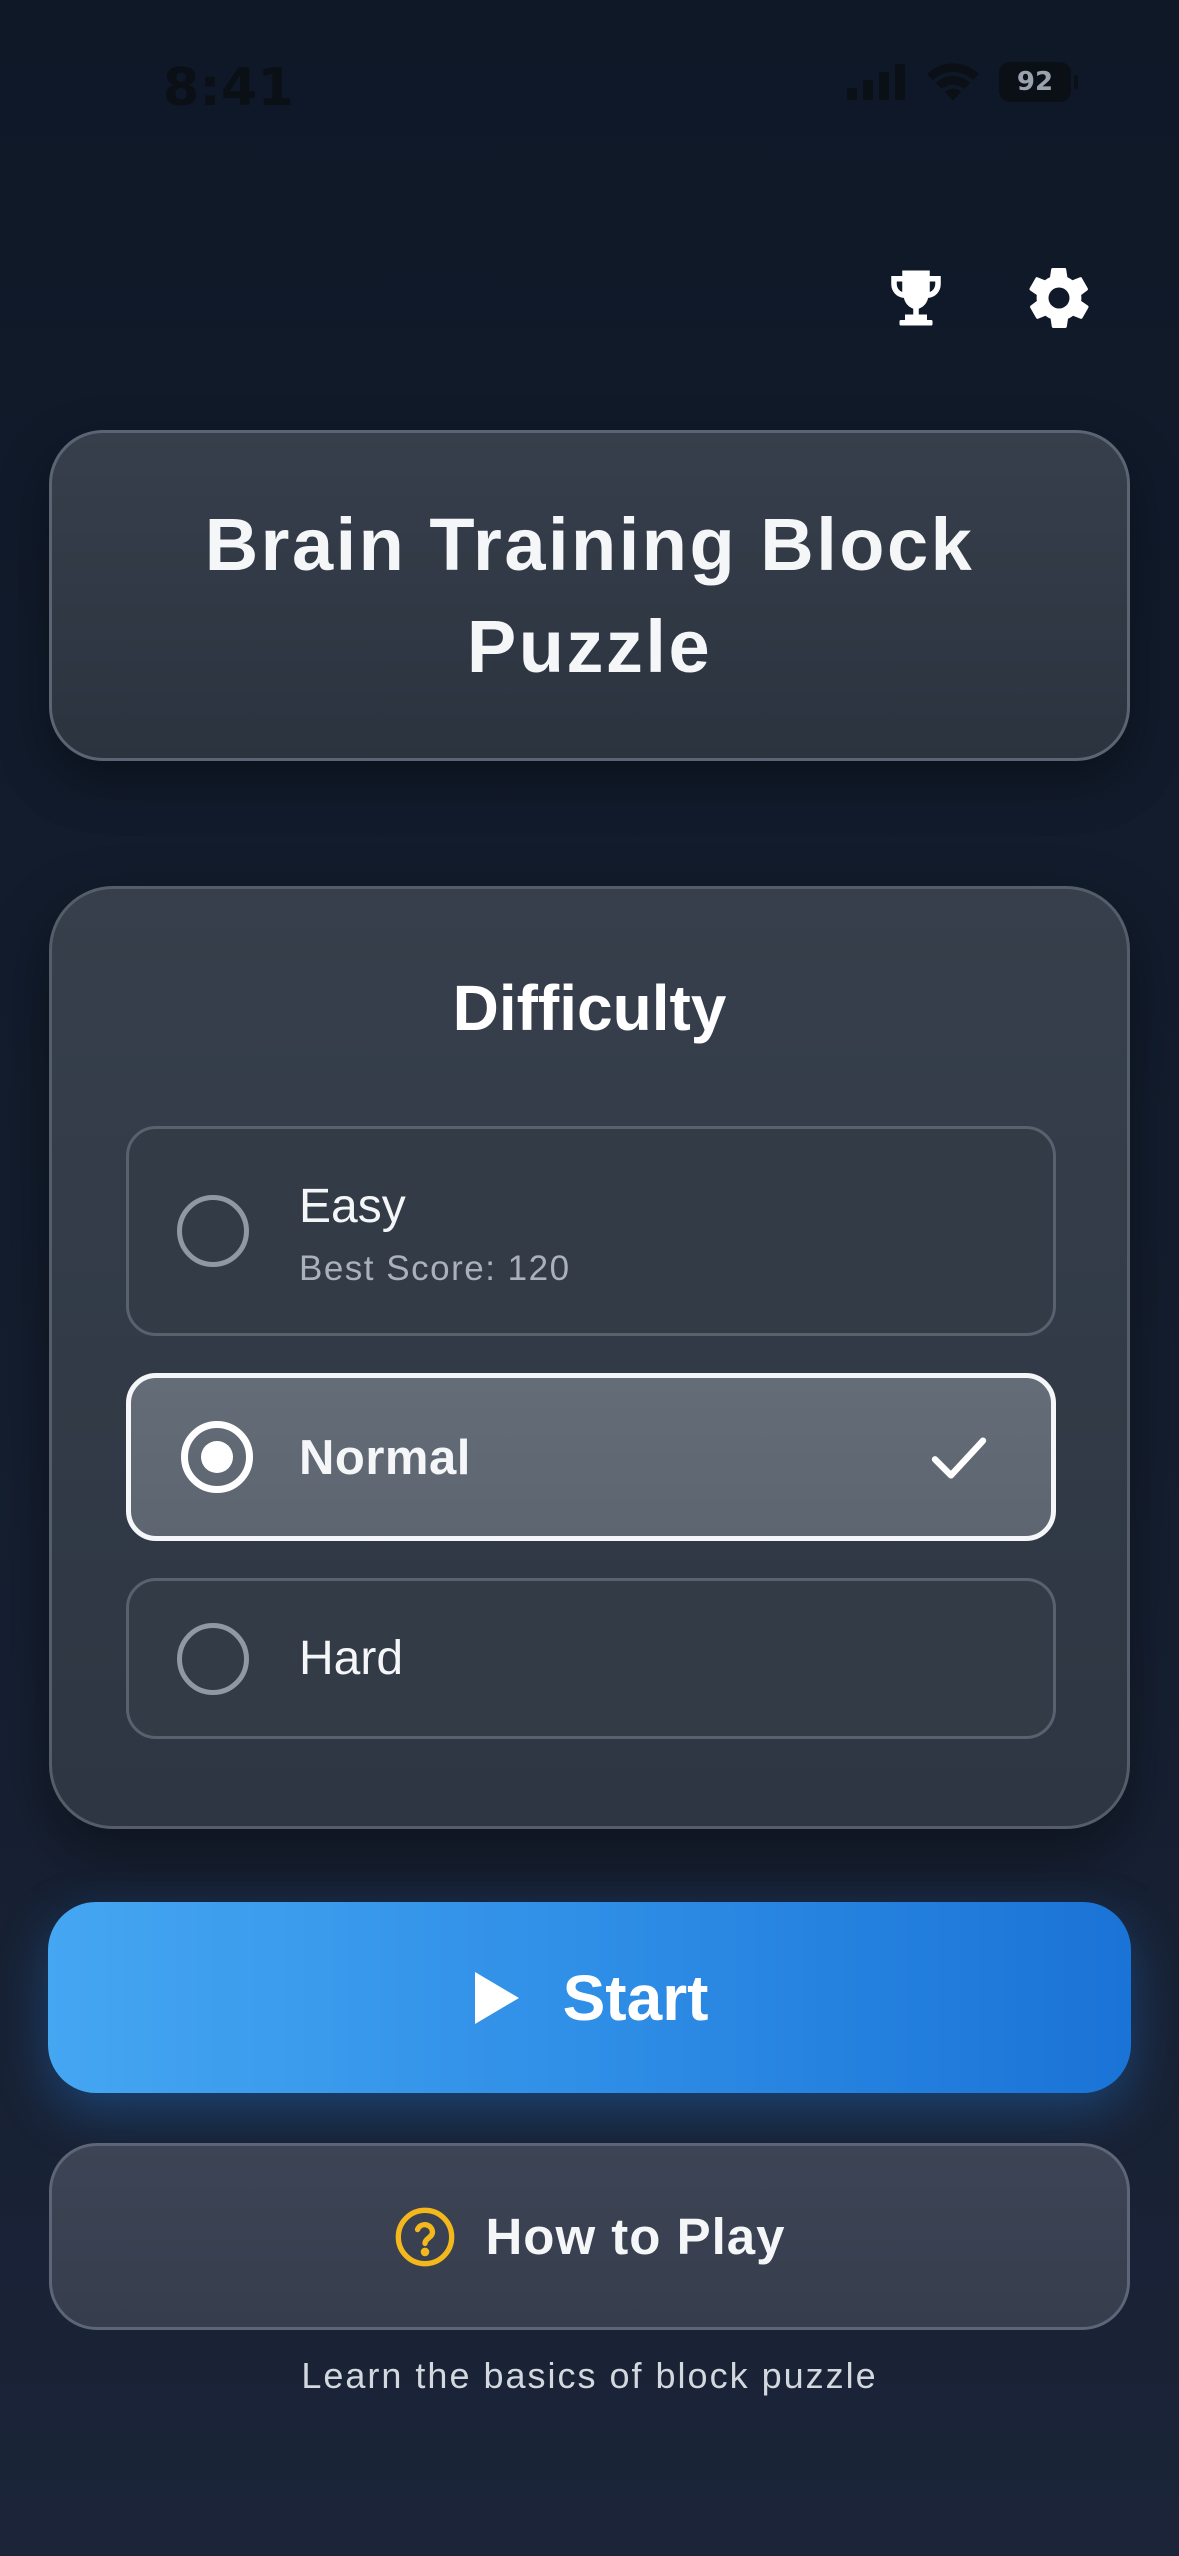 Image resolution: width=1179 pixels, height=2556 pixels. I want to click on play-icon, so click(496, 1997).